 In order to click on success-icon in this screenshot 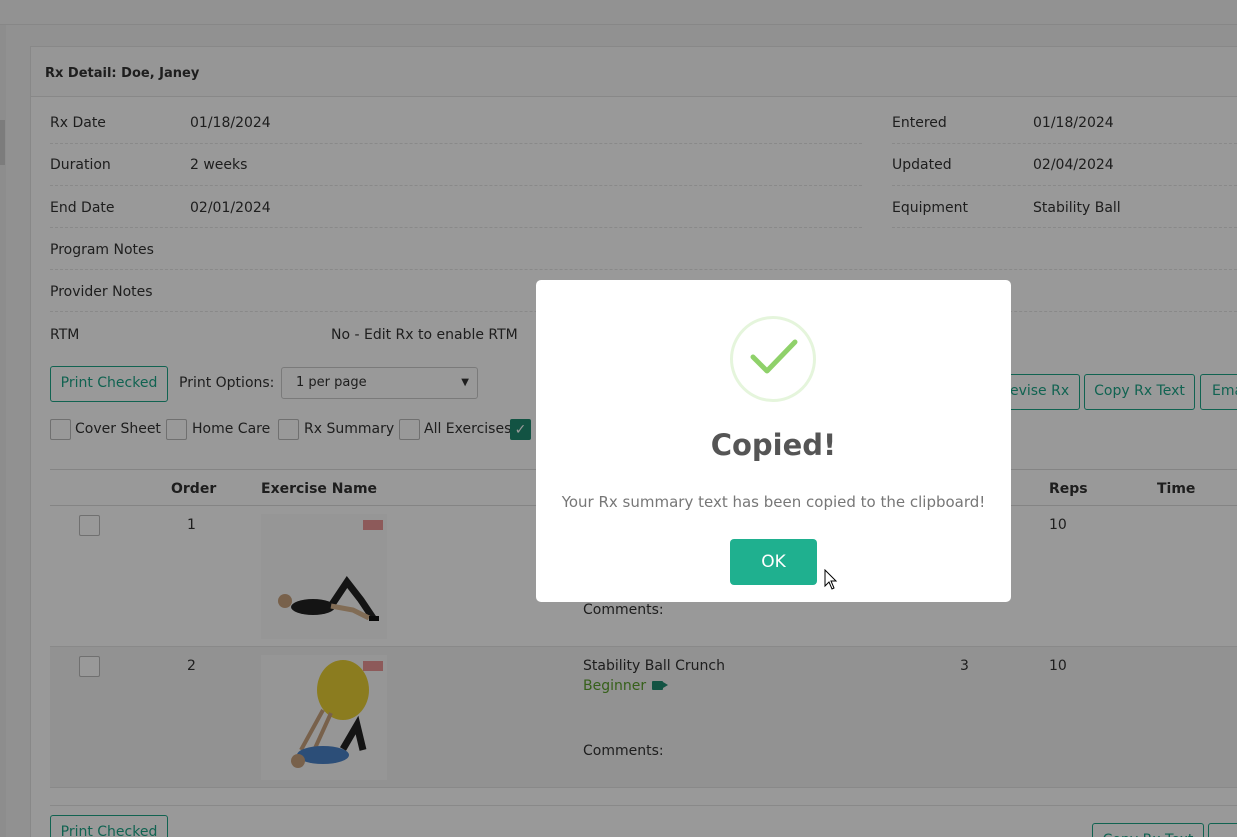, I will do `click(773, 359)`.